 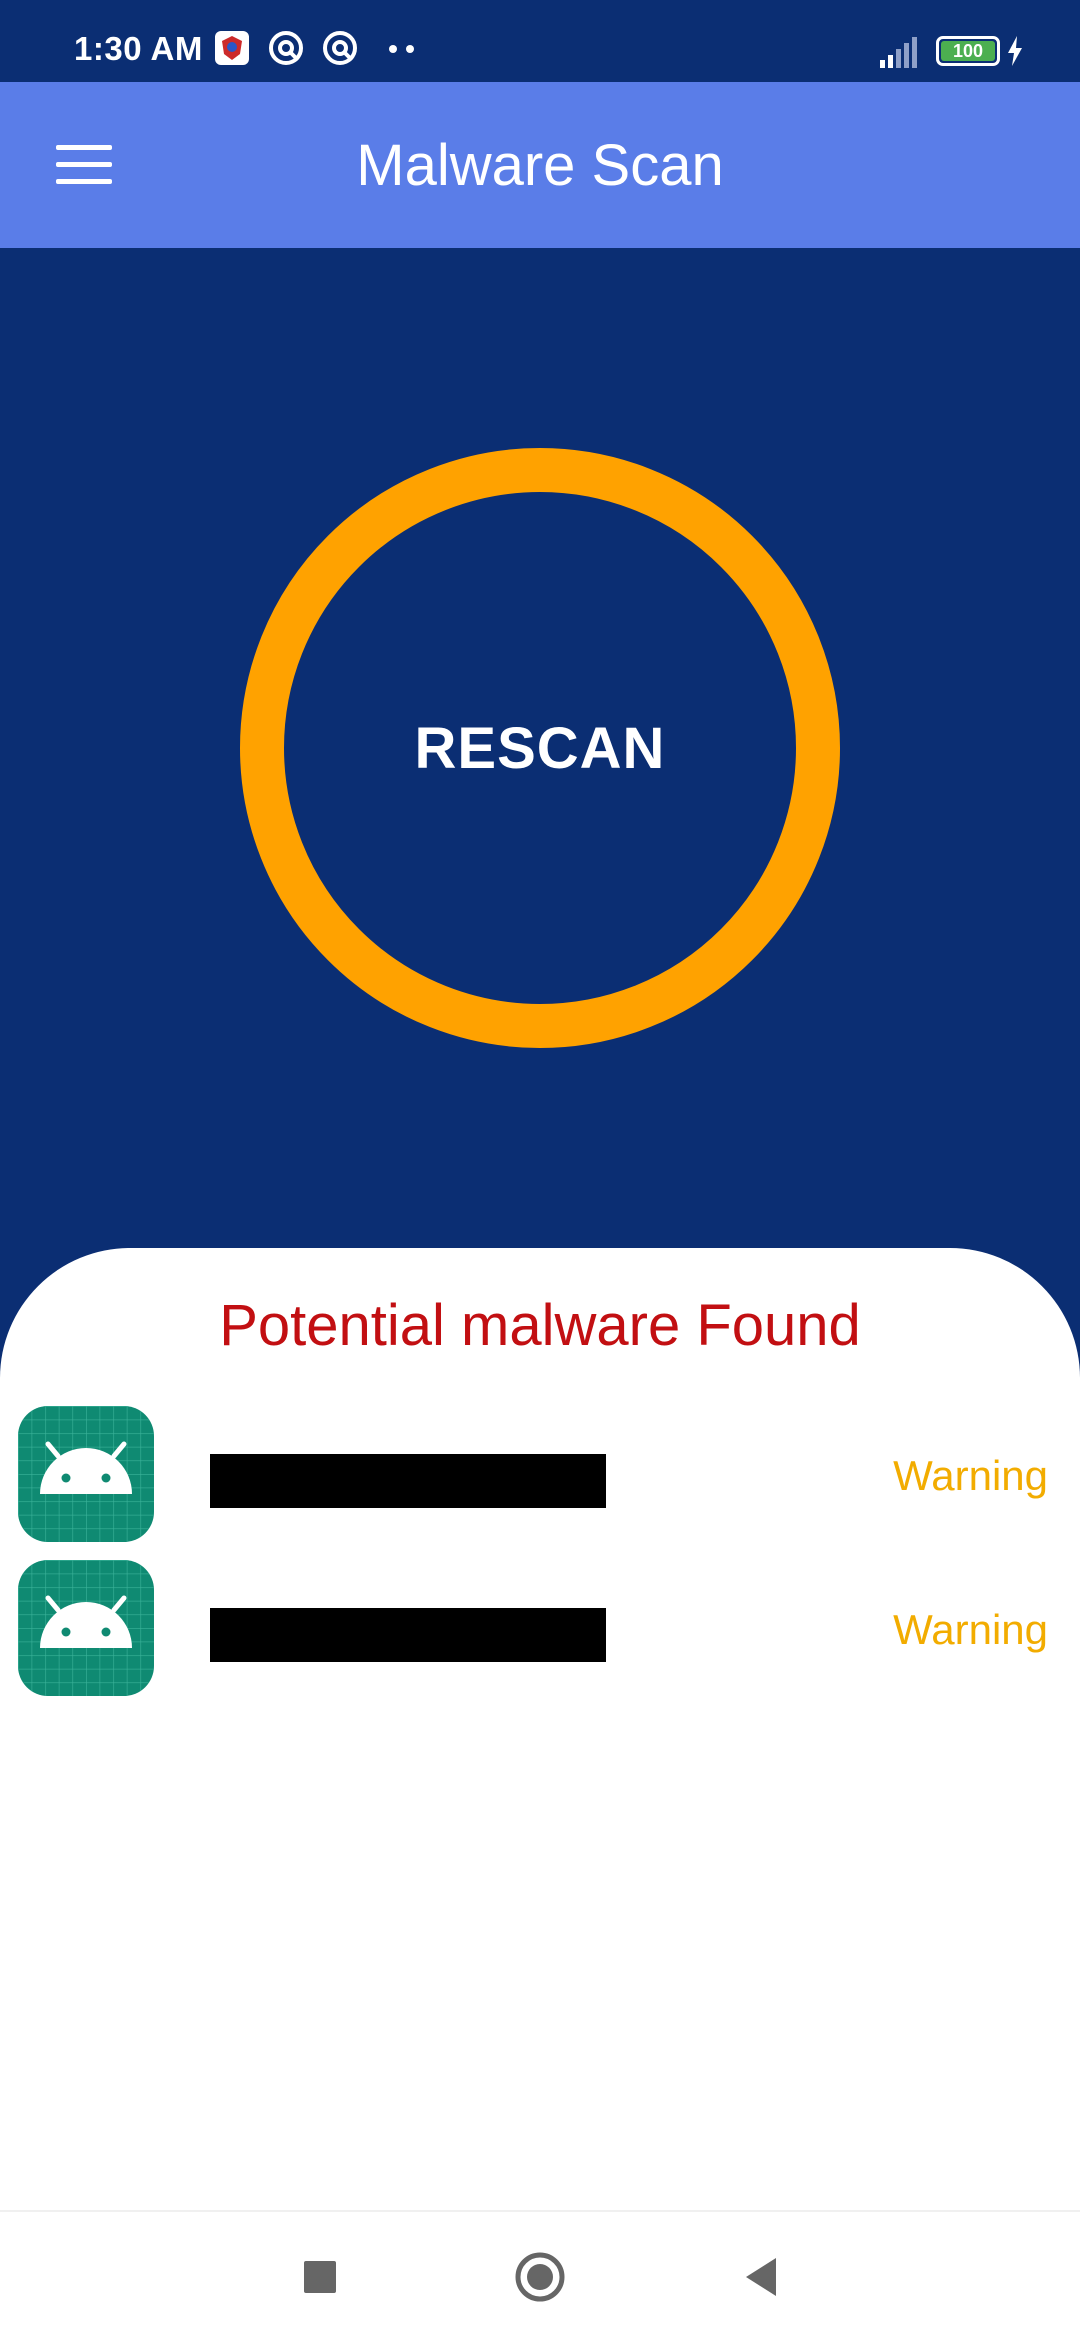 I want to click on battery-level: 100, so click(x=968, y=50).